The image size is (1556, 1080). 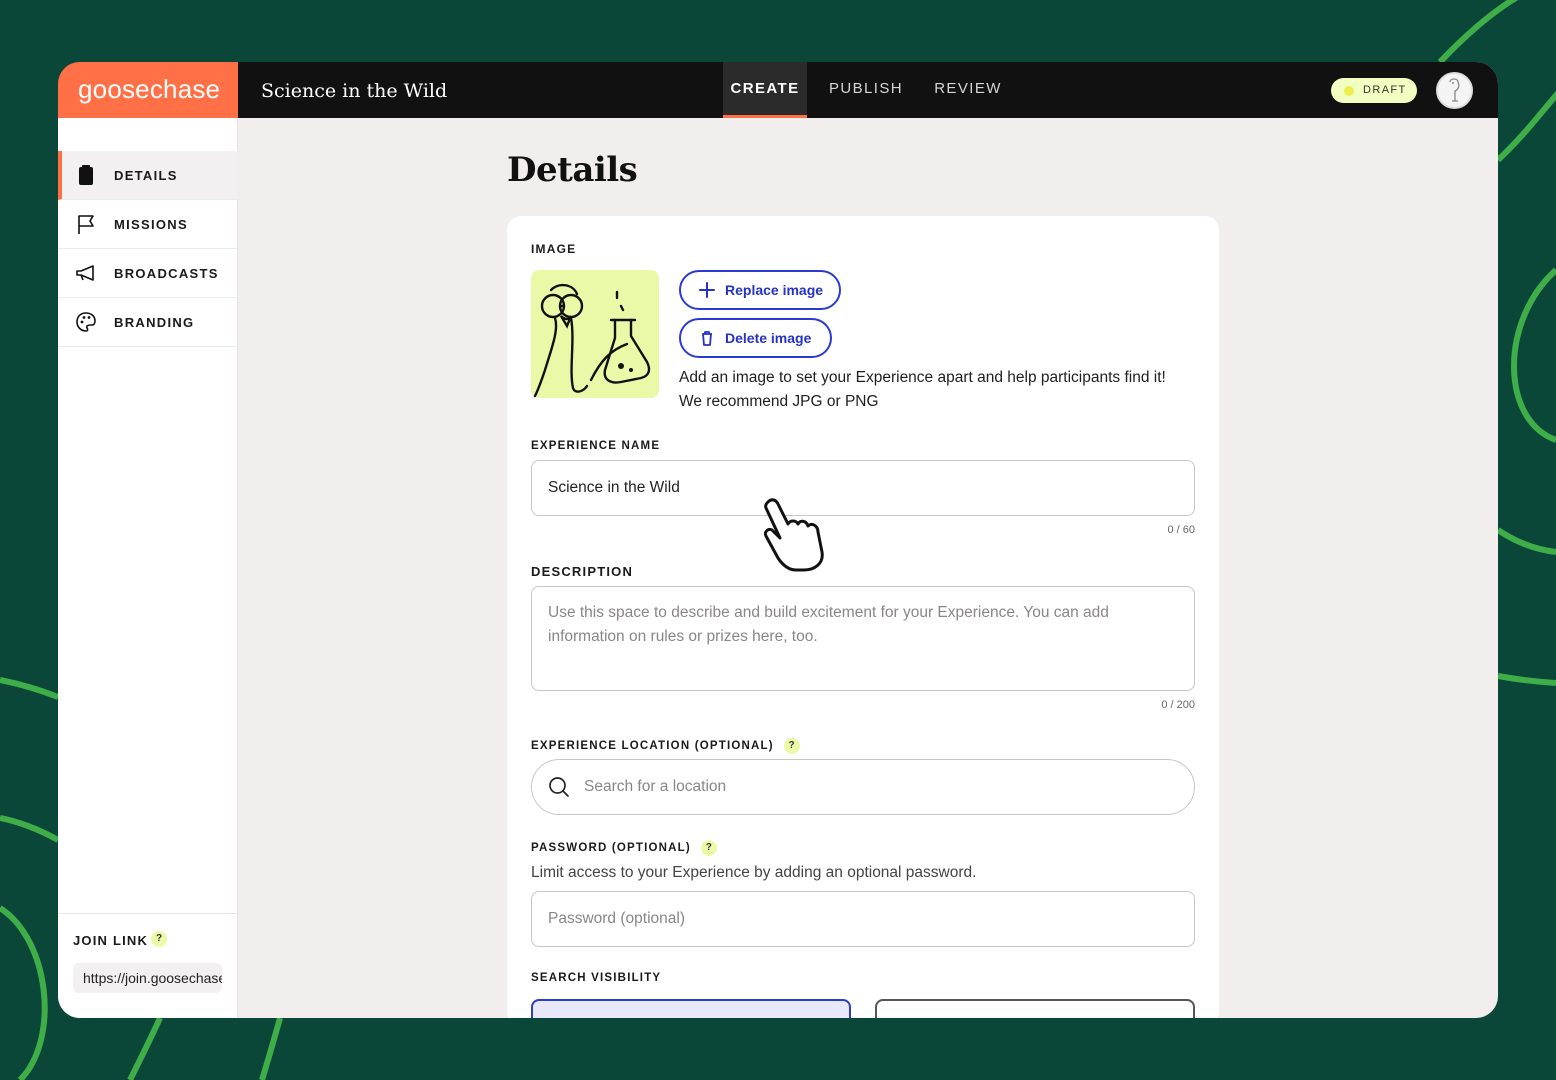 I want to click on plus-icon, so click(x=707, y=290).